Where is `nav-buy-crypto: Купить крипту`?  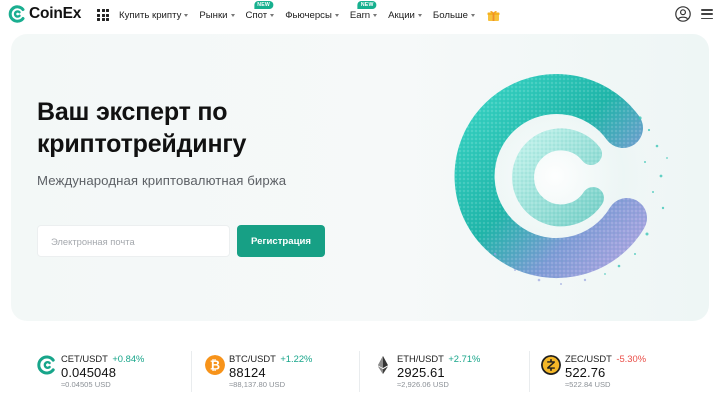
nav-buy-crypto: Купить крипту is located at coordinates (154, 15).